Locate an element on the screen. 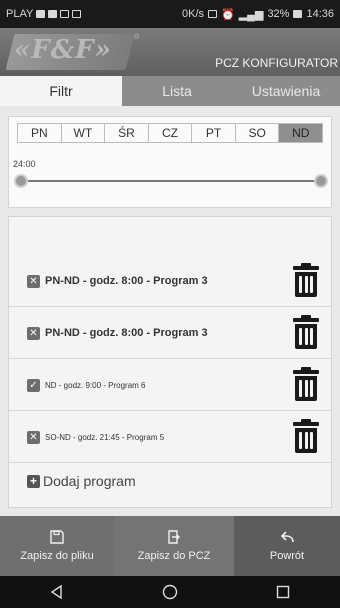  network-speed: 0K/s is located at coordinates (193, 14).